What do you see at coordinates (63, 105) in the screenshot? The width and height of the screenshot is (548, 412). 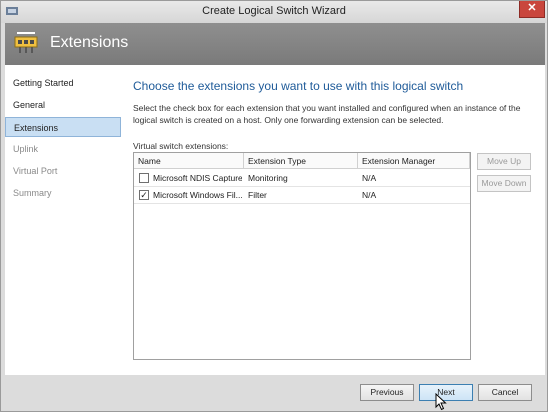 I see `nav-item-general: General` at bounding box center [63, 105].